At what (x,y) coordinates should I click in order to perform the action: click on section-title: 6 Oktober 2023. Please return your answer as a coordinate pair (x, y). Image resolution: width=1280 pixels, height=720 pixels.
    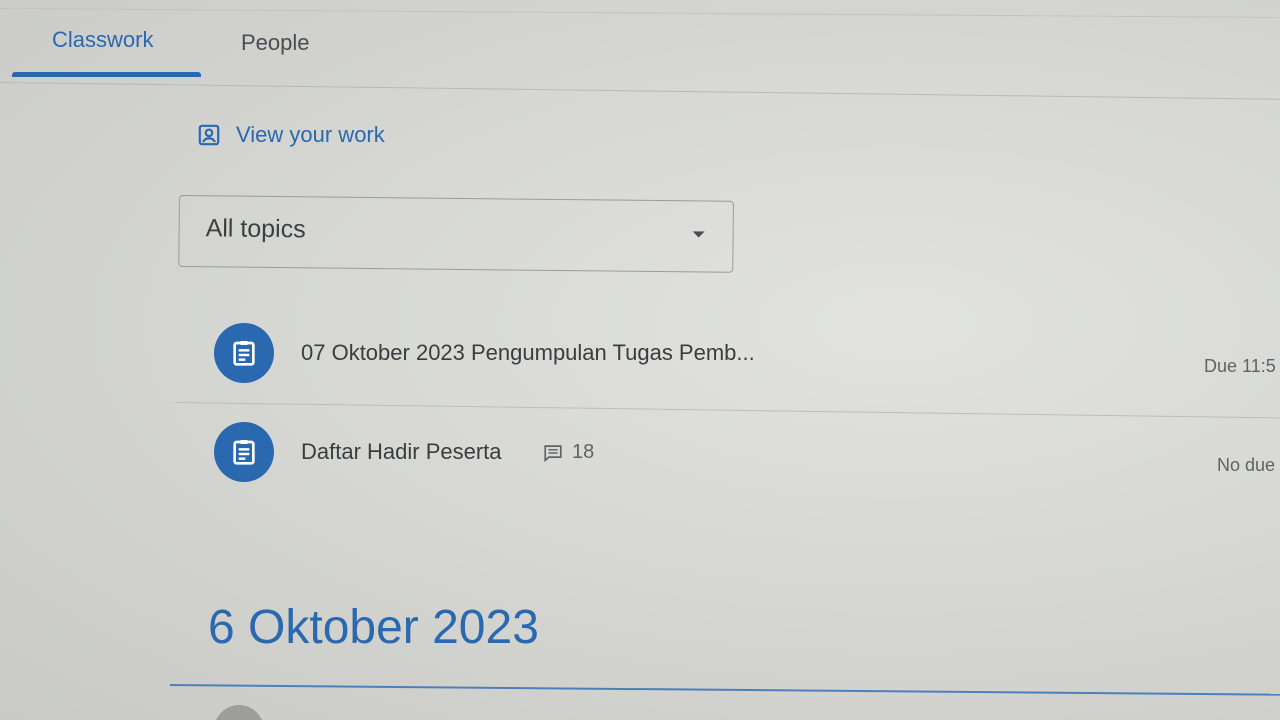
    Looking at the image, I should click on (373, 627).